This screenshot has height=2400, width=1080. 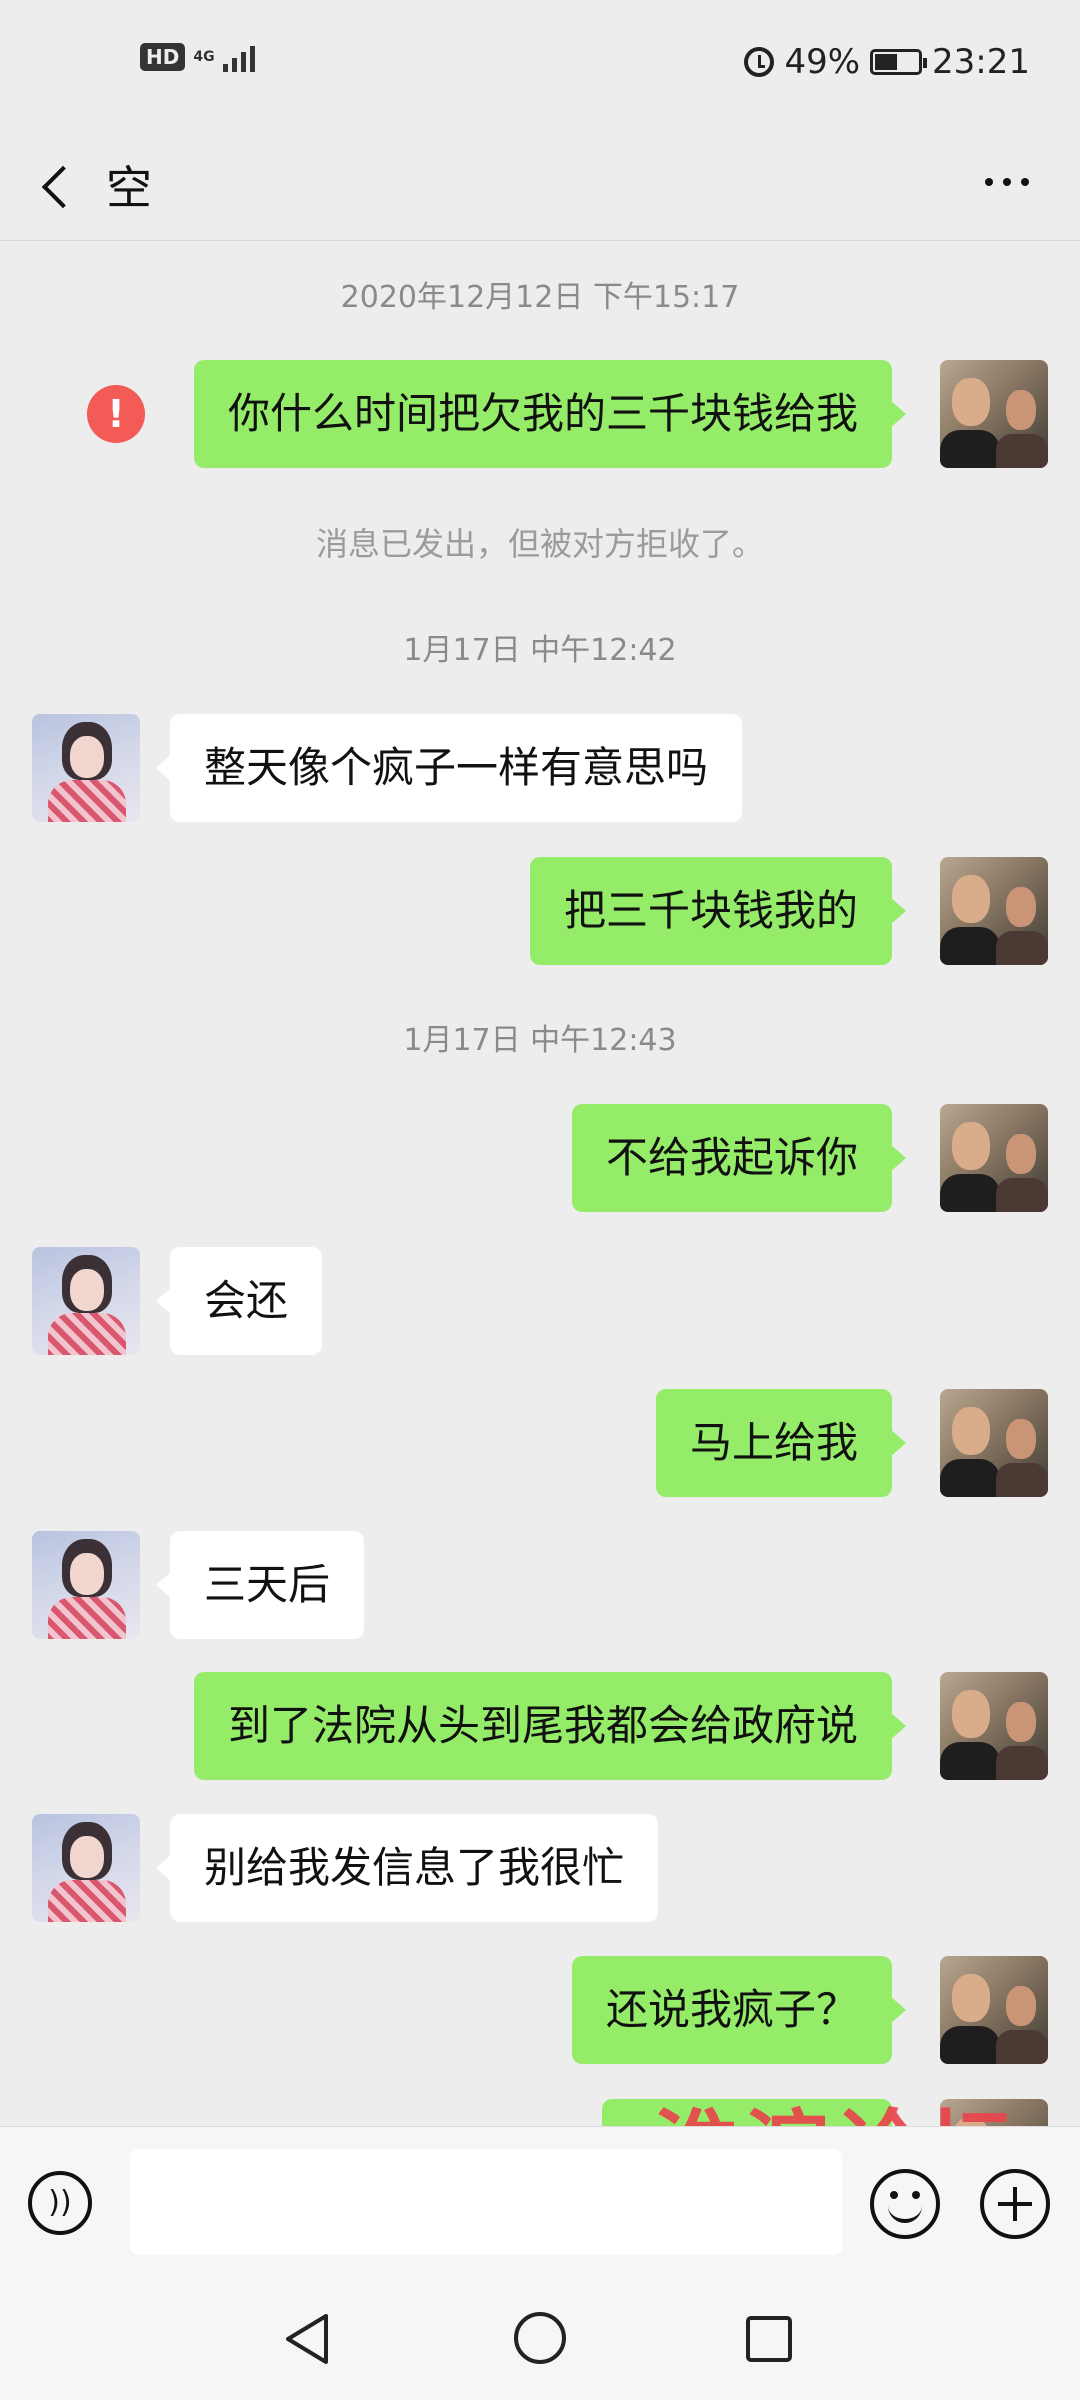 I want to click on message-row-out: 马上给我, so click(x=540, y=1443).